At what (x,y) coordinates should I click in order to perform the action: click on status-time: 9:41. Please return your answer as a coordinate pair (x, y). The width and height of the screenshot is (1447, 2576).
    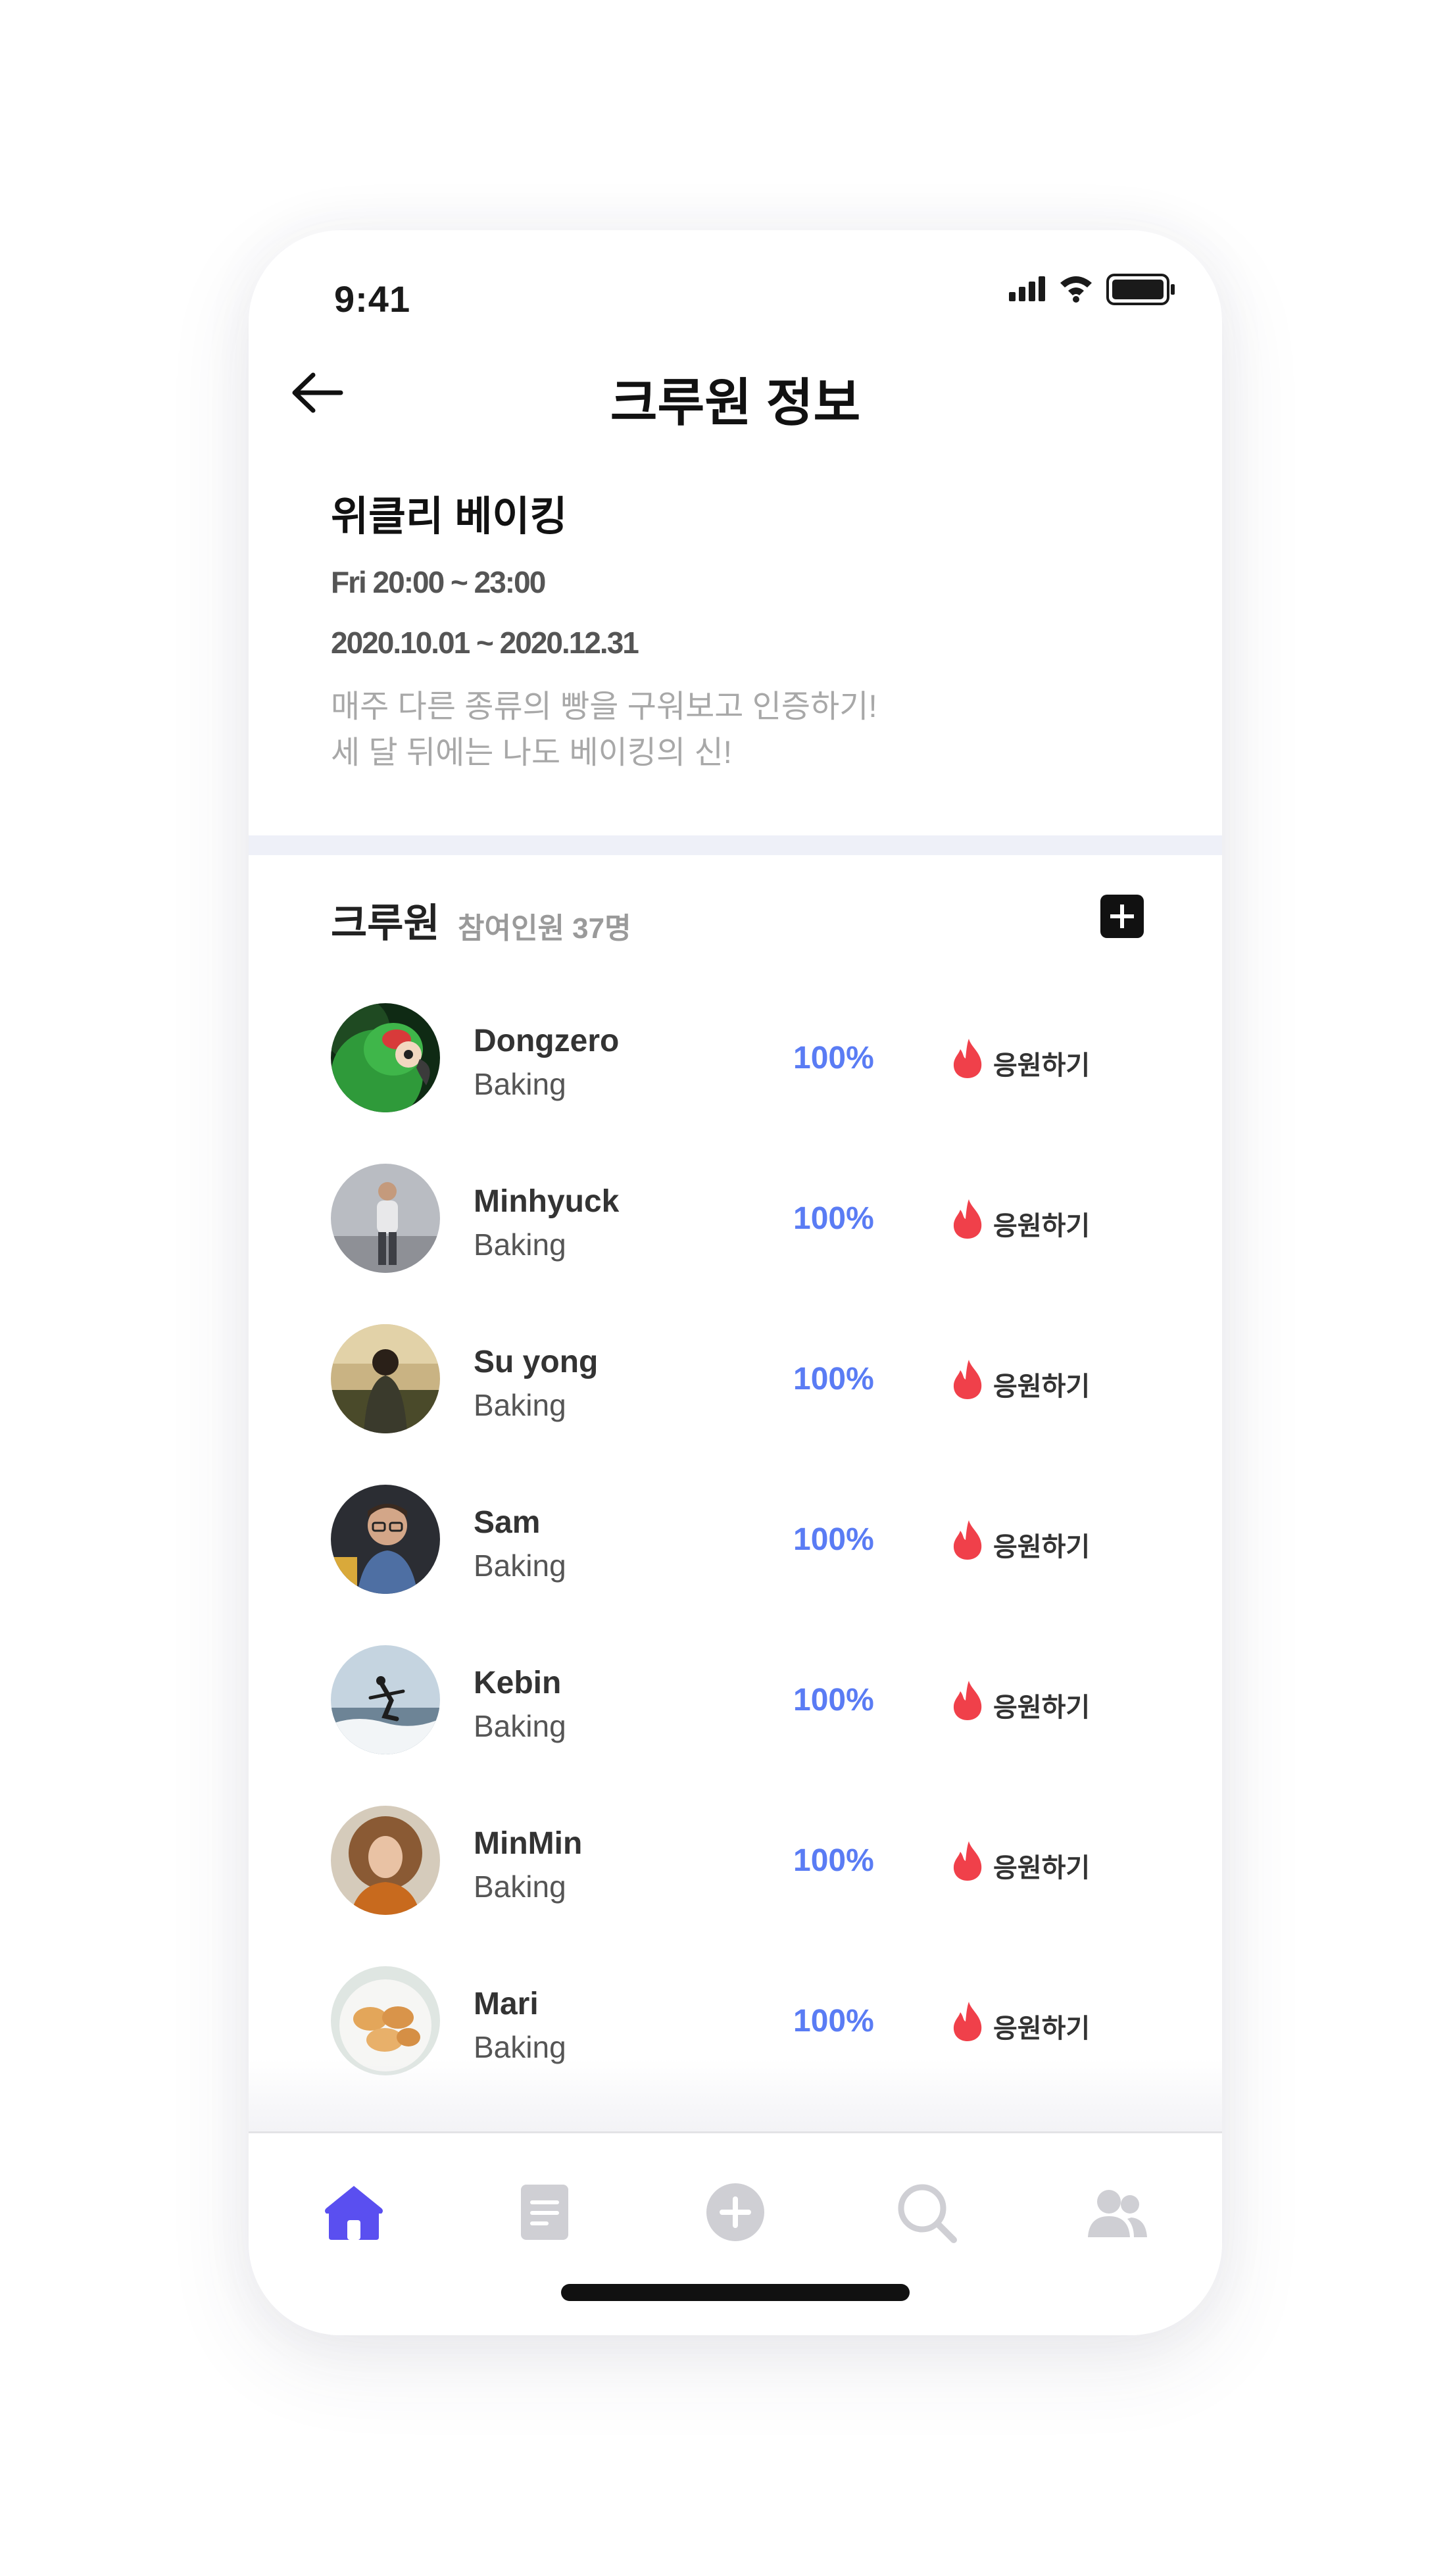
    Looking at the image, I should click on (372, 299).